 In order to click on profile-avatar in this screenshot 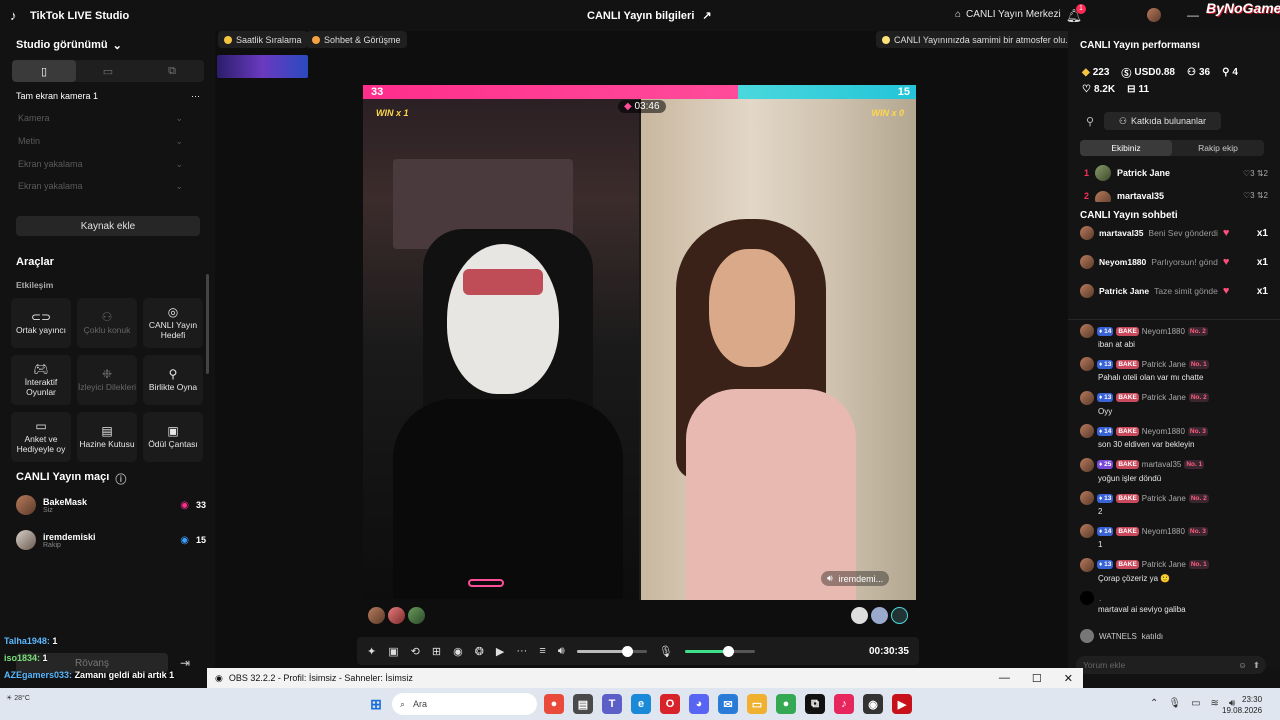, I will do `click(1154, 15)`.